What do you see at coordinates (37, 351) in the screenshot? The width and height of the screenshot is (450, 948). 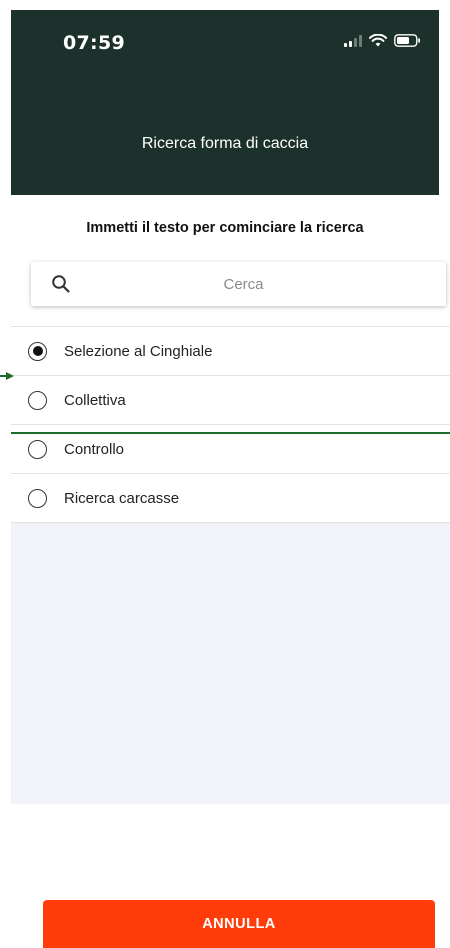 I see `radio-selected-icon` at bounding box center [37, 351].